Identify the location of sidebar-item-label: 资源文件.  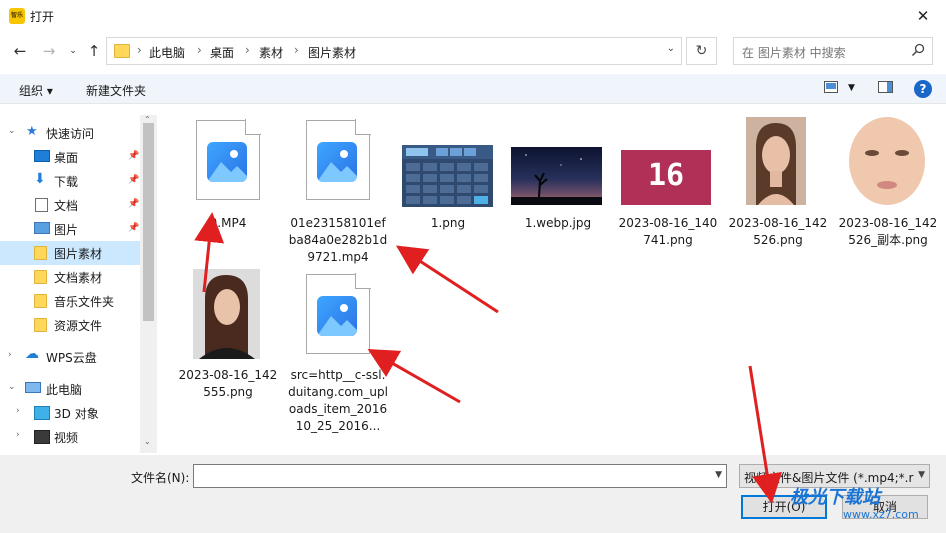
(78, 326).